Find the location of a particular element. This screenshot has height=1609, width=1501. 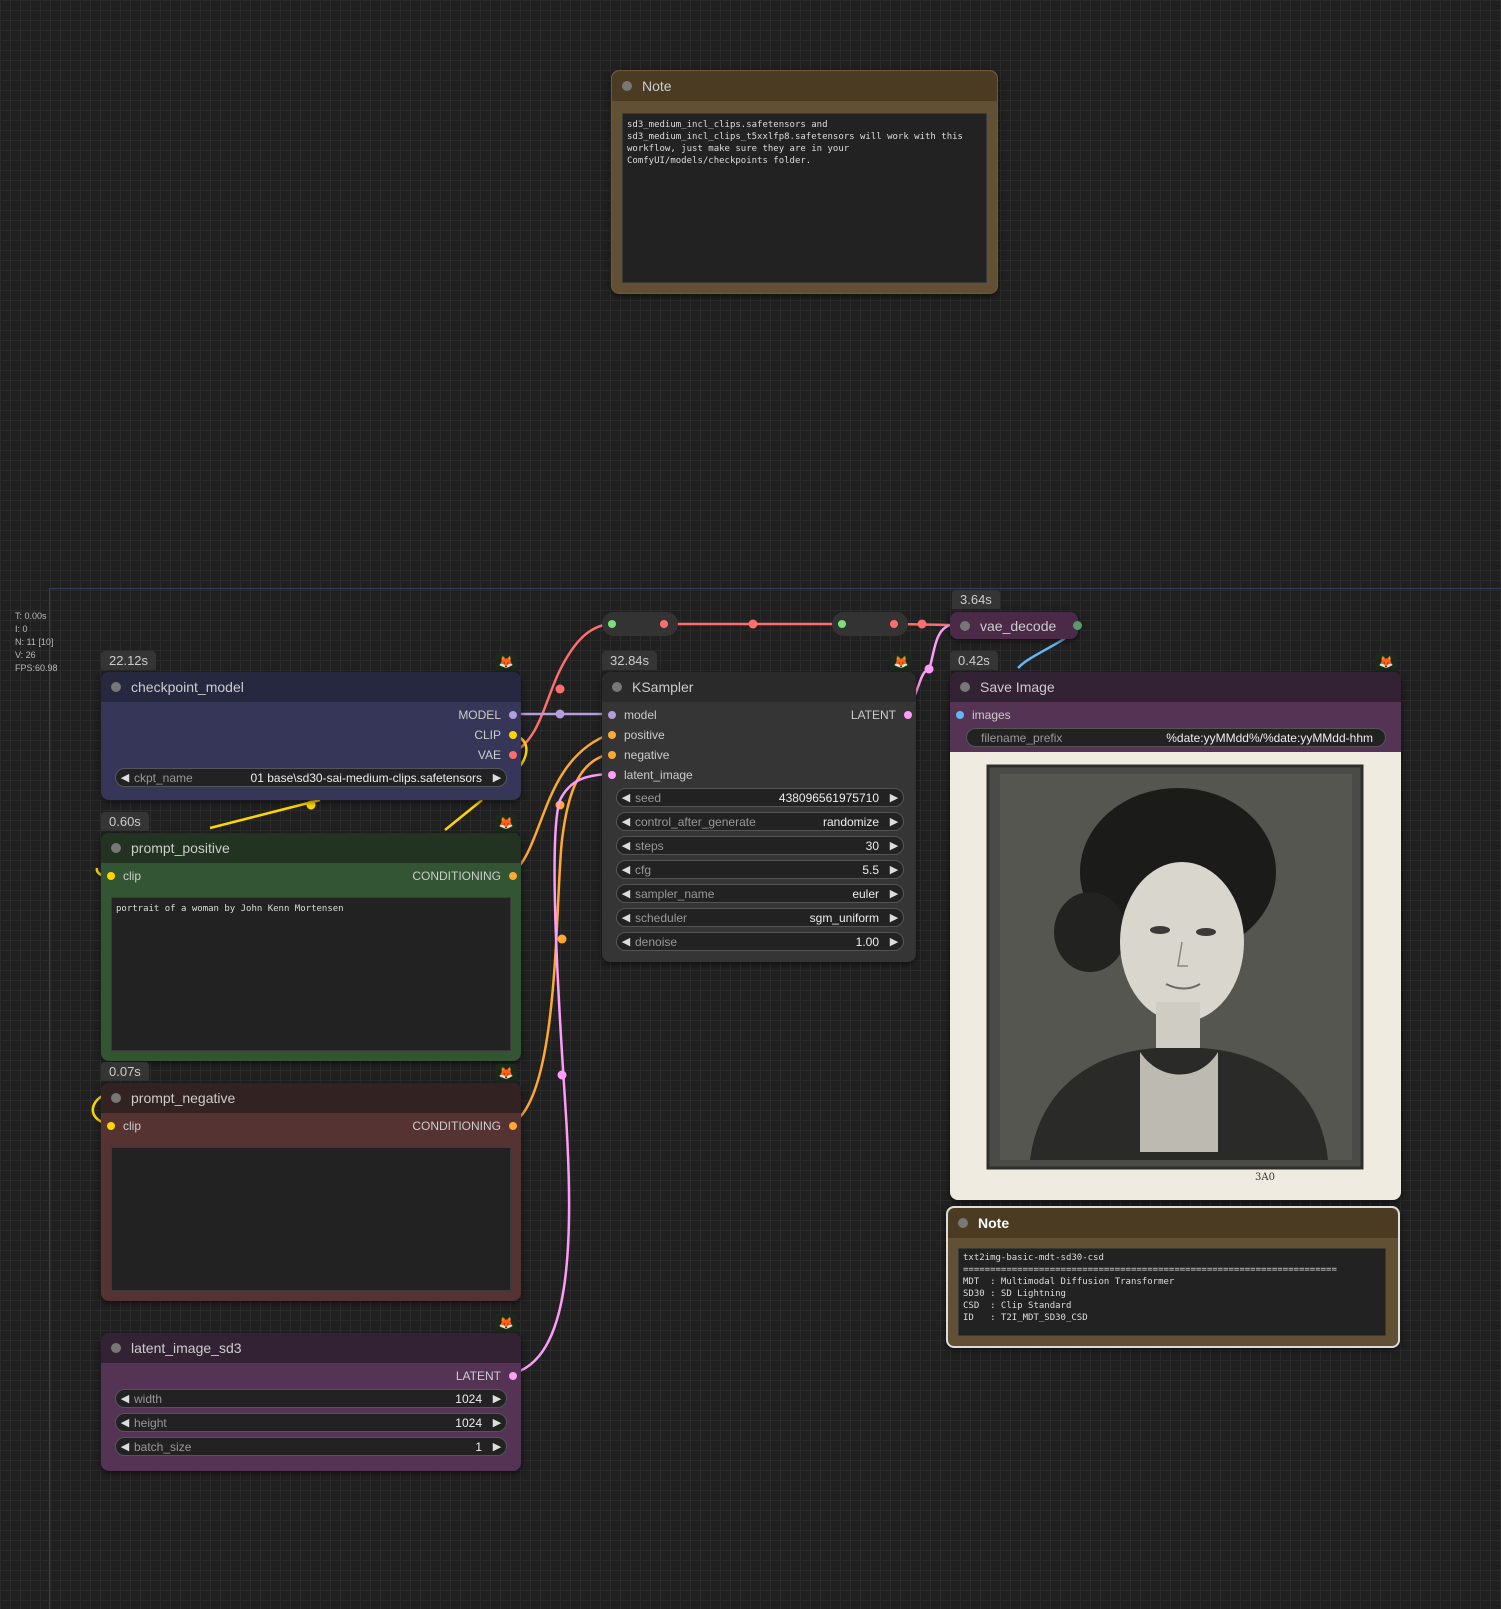

output-vae: VAE is located at coordinates (497, 755).